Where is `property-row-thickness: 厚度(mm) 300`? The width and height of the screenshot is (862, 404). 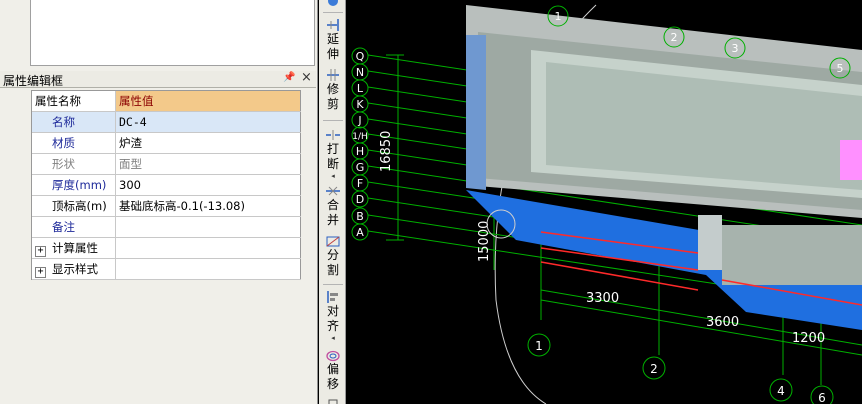 property-row-thickness: 厚度(mm) 300 is located at coordinates (166, 185).